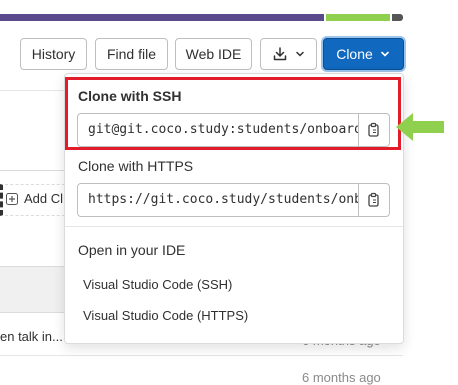 This screenshot has width=458, height=385. What do you see at coordinates (33, 289) in the screenshot?
I see `table-header` at bounding box center [33, 289].